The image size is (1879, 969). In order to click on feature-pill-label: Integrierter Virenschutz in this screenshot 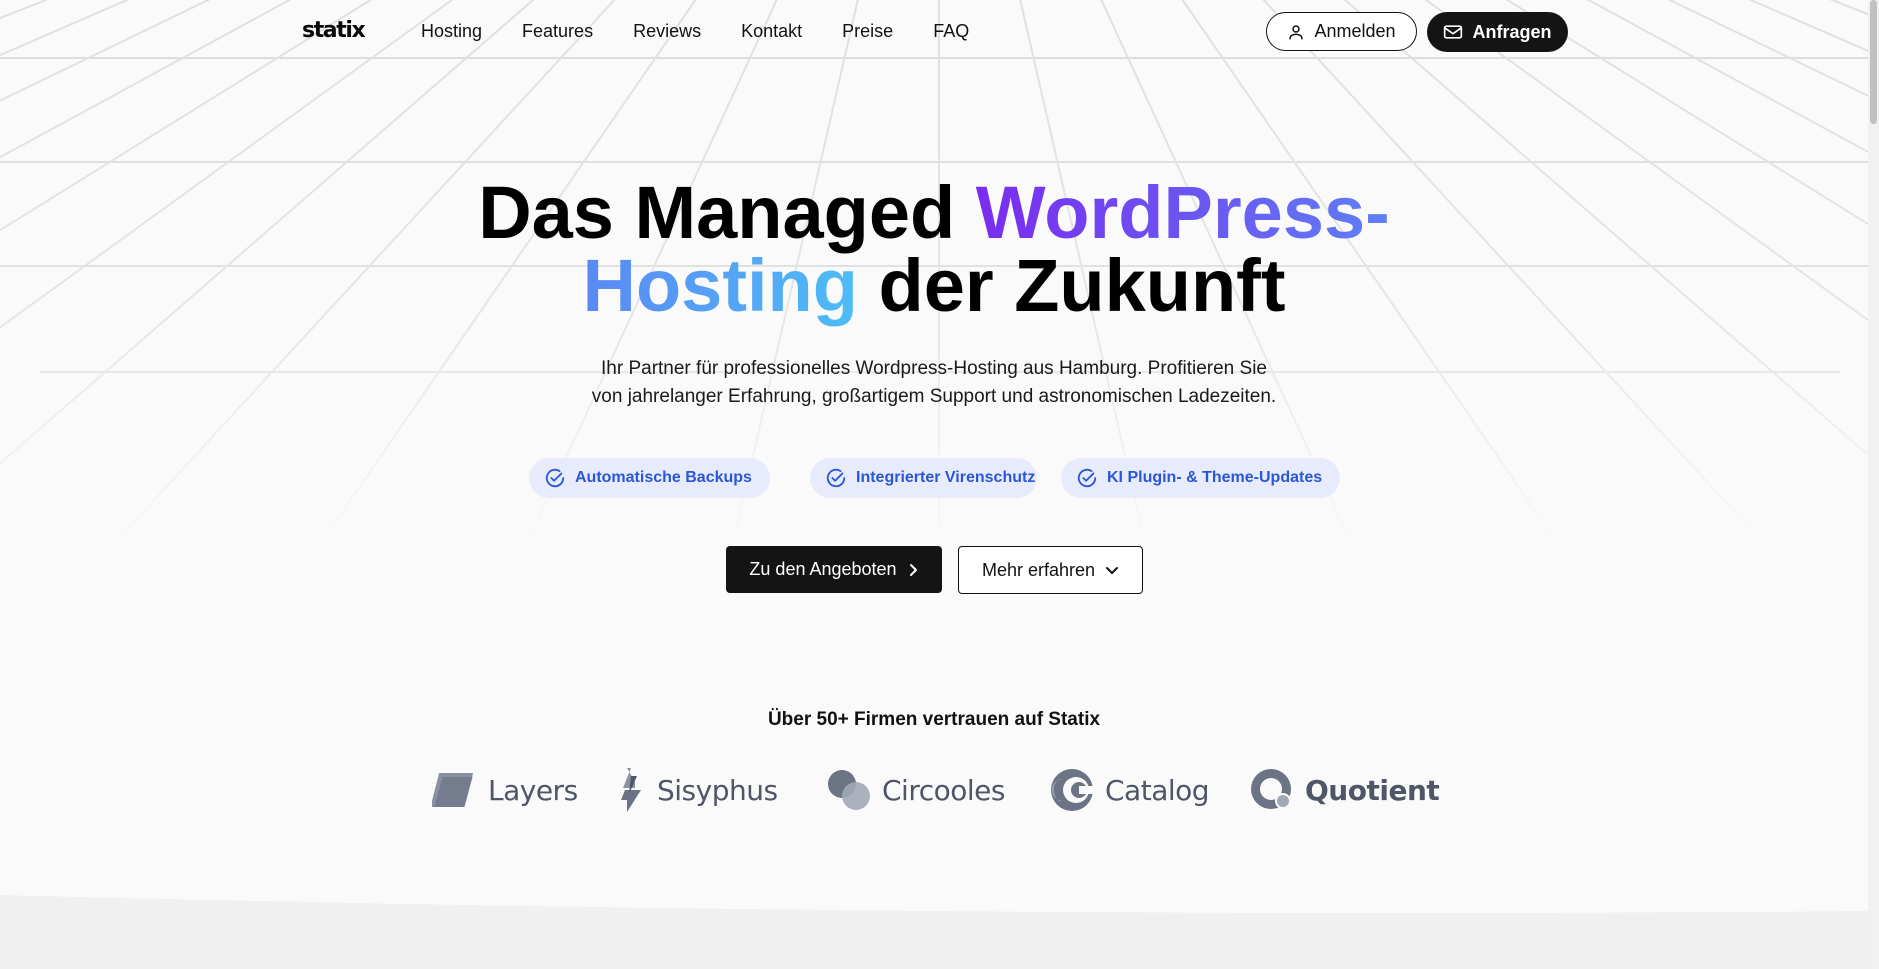, I will do `click(946, 477)`.